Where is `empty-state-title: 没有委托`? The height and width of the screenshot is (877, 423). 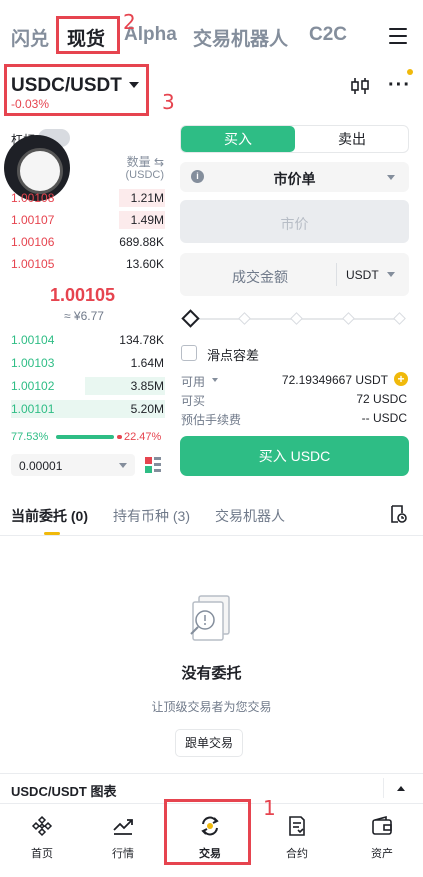 empty-state-title: 没有委托 is located at coordinates (211, 673).